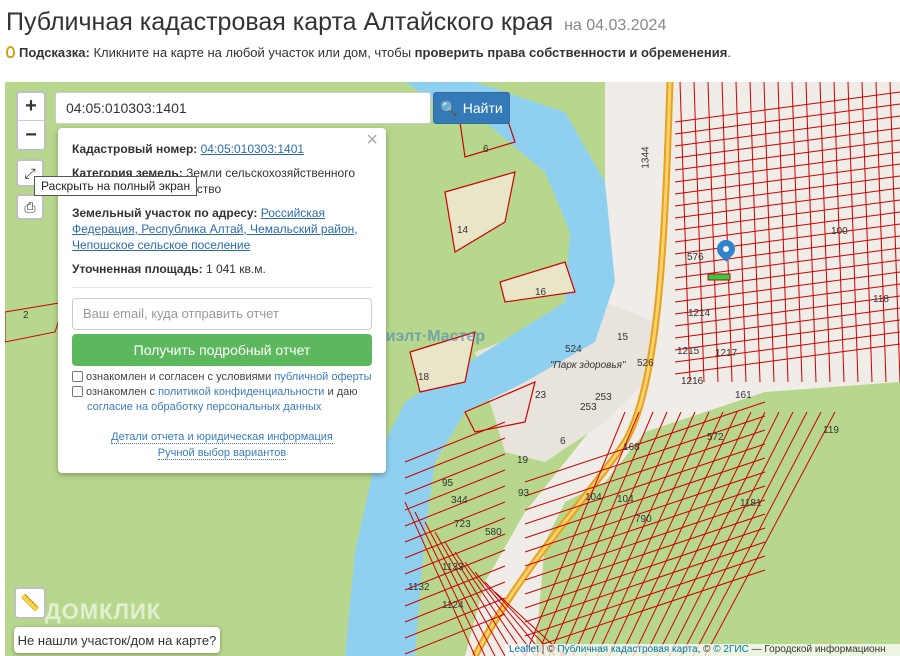 This screenshot has width=900, height=656. I want to click on leaflet-link: Leaflet, so click(524, 649).